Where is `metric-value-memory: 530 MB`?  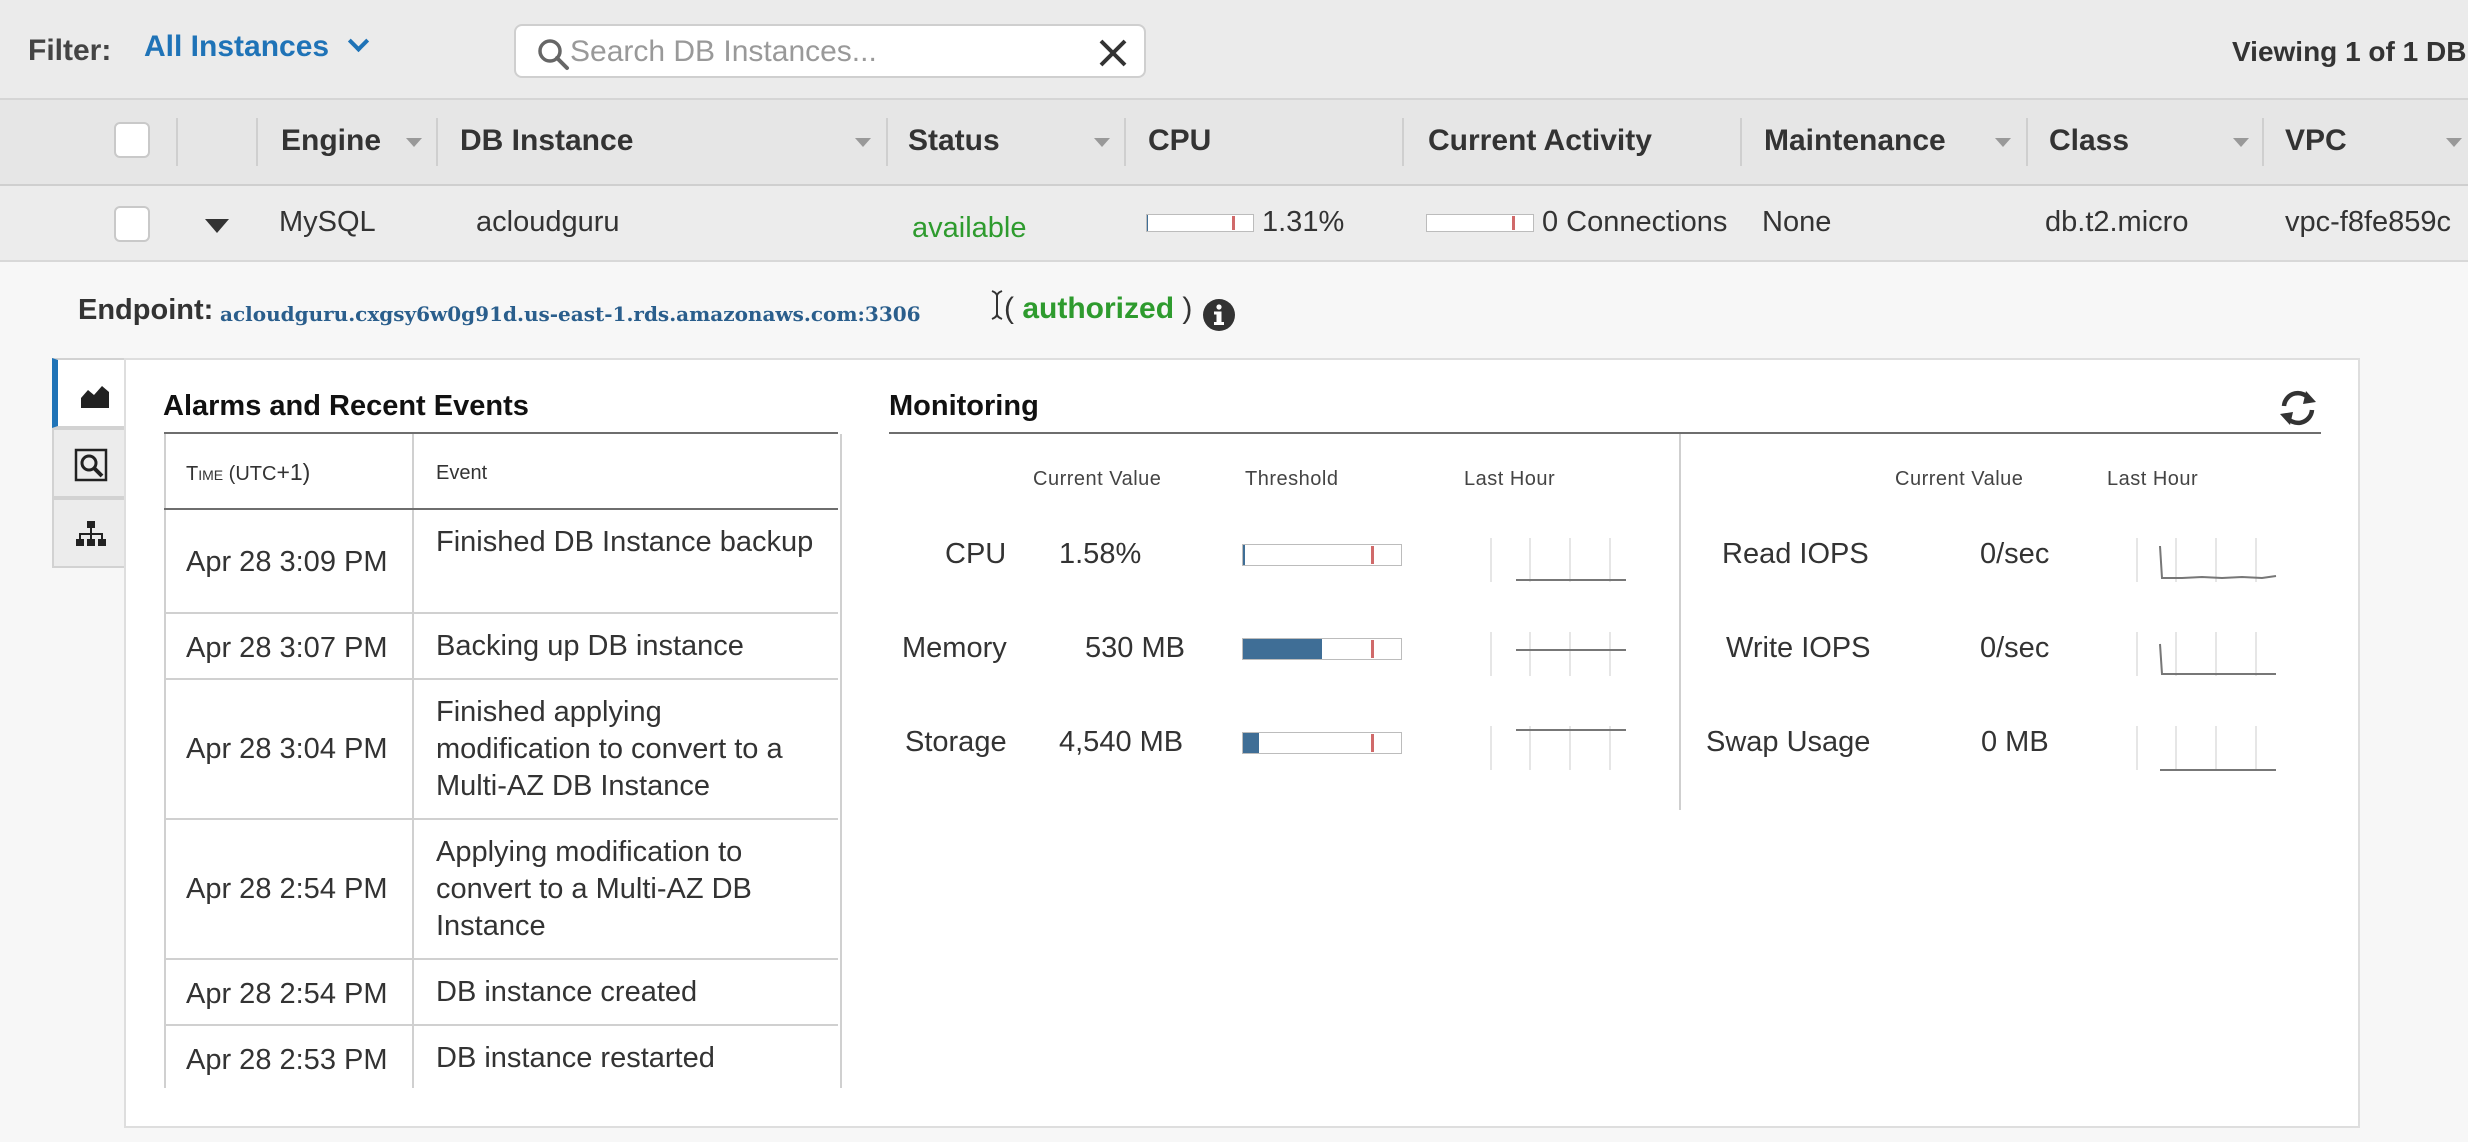
metric-value-memory: 530 MB is located at coordinates (1135, 648).